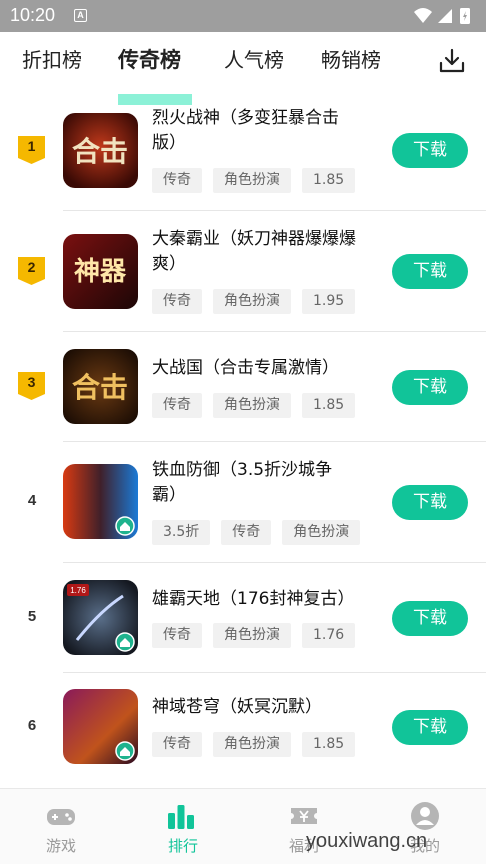 The height and width of the screenshot is (865, 486). Describe the element at coordinates (61, 817) in the screenshot. I see `gamepad-icon` at that location.